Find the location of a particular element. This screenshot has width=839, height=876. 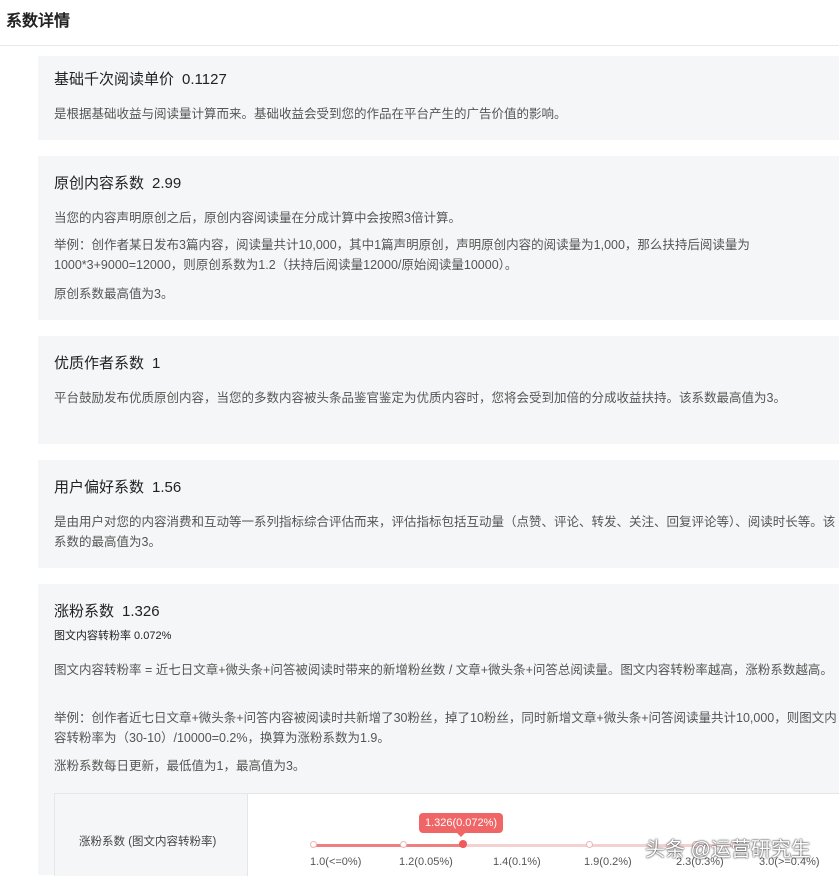

fans-scale-tick-label: 1.4(0.1%) is located at coordinates (517, 862).